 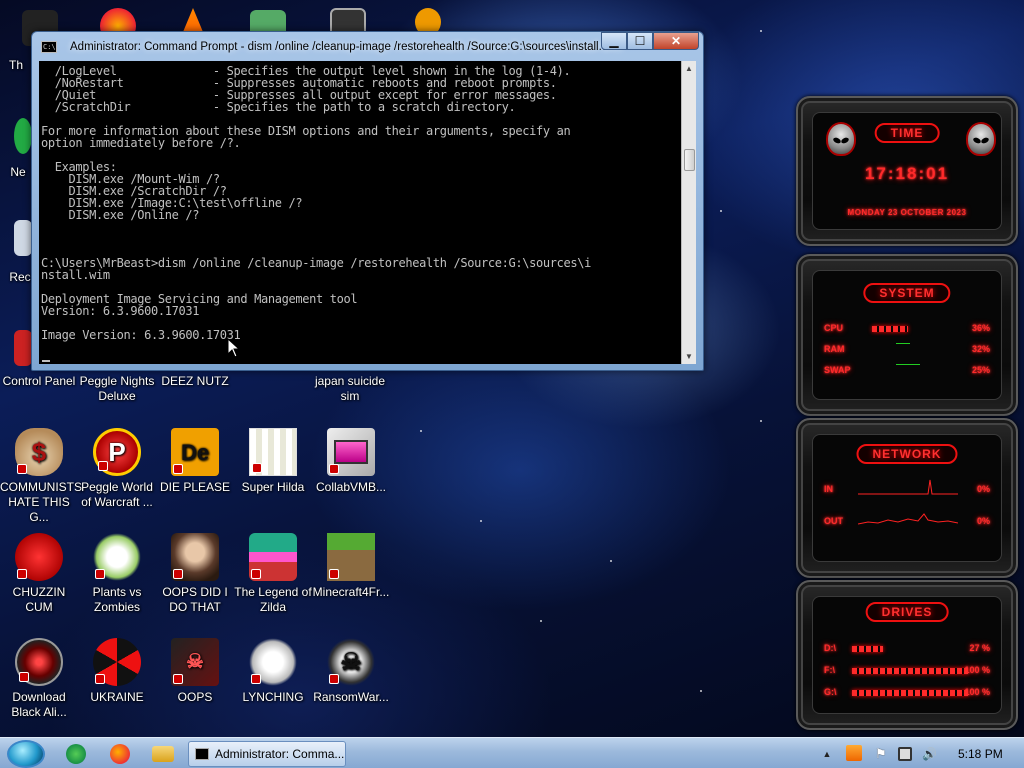 I want to click on network-gadget: NETWORK IN 0% OUT 0%, so click(x=907, y=498).